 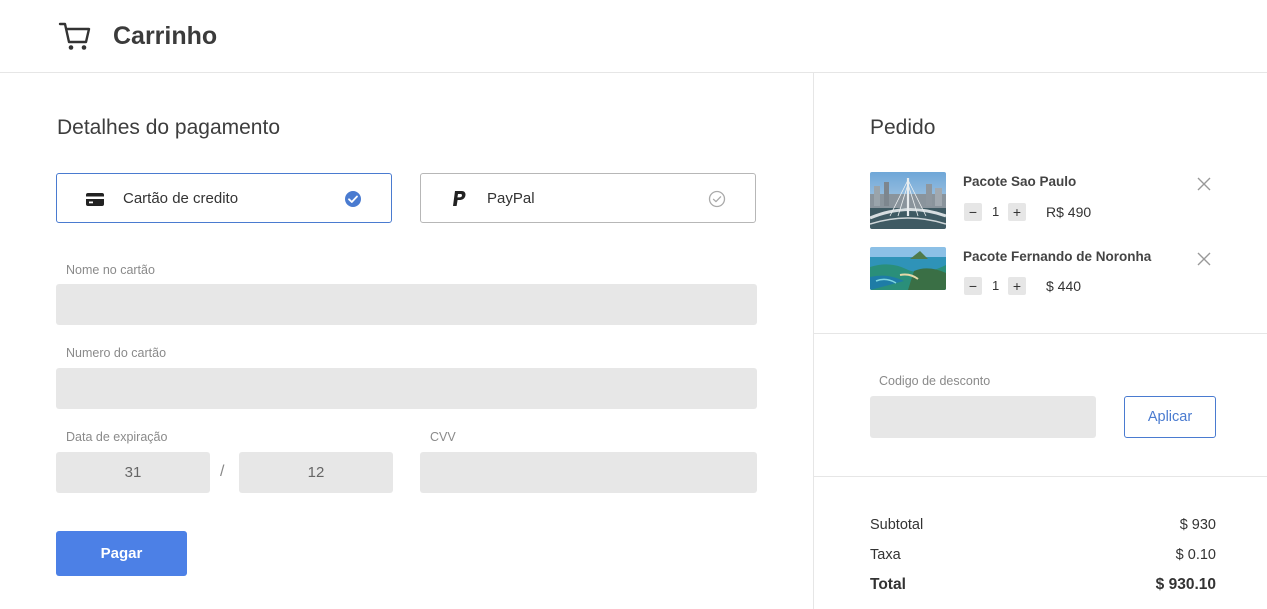 I want to click on payment-option-paypal: PayPal, so click(x=588, y=198).